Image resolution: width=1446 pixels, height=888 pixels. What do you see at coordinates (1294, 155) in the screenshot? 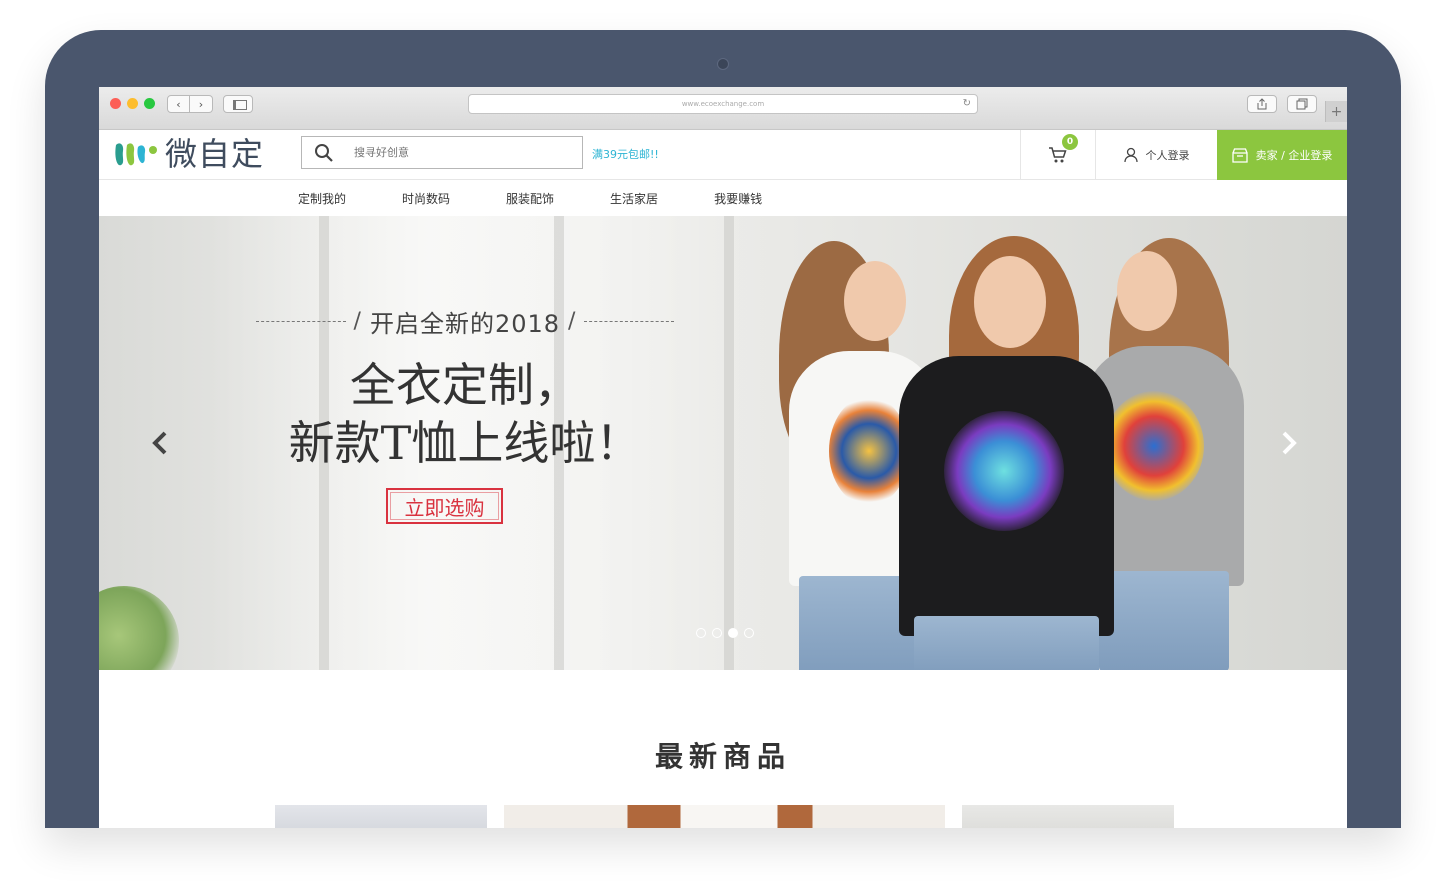
I see `seller-login-label: 卖家 / 企业登录` at bounding box center [1294, 155].